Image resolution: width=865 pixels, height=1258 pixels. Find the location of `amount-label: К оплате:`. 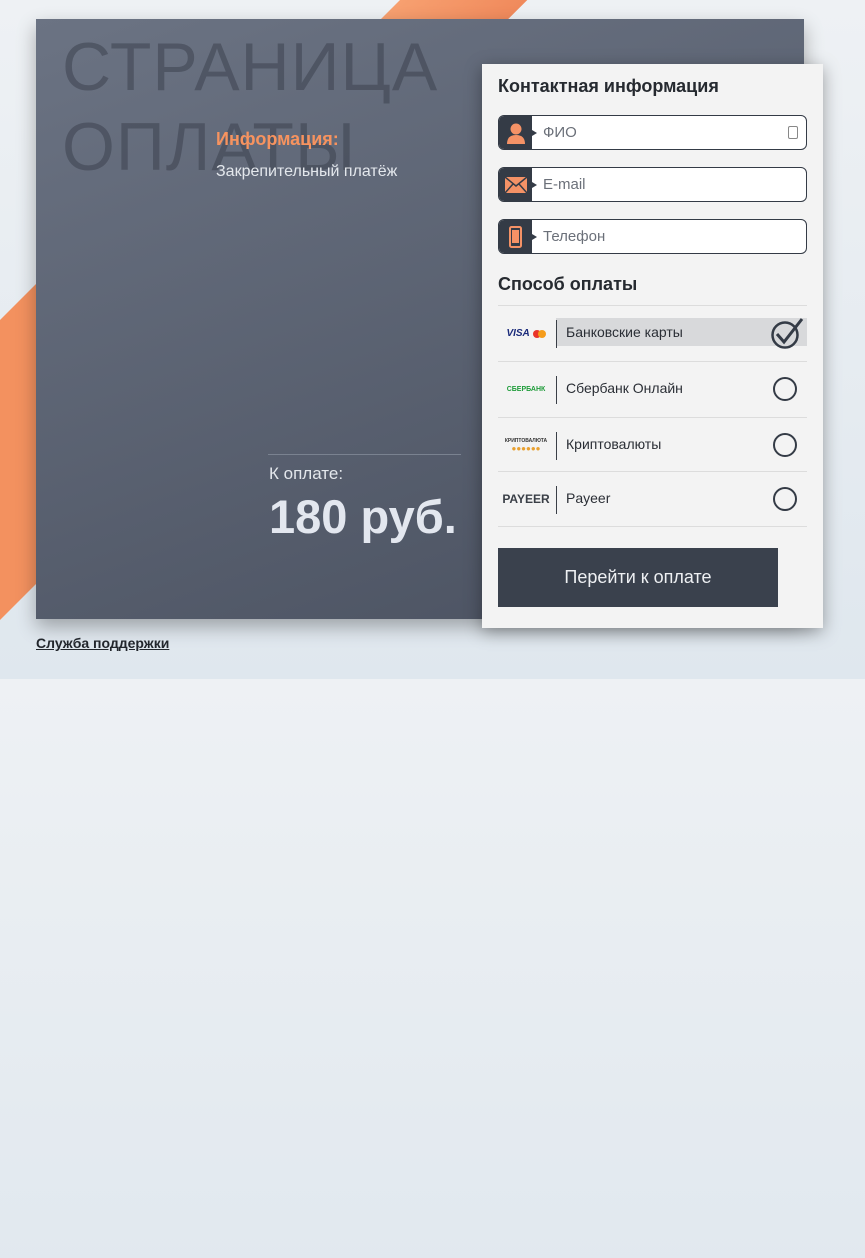

amount-label: К оплате: is located at coordinates (306, 473).